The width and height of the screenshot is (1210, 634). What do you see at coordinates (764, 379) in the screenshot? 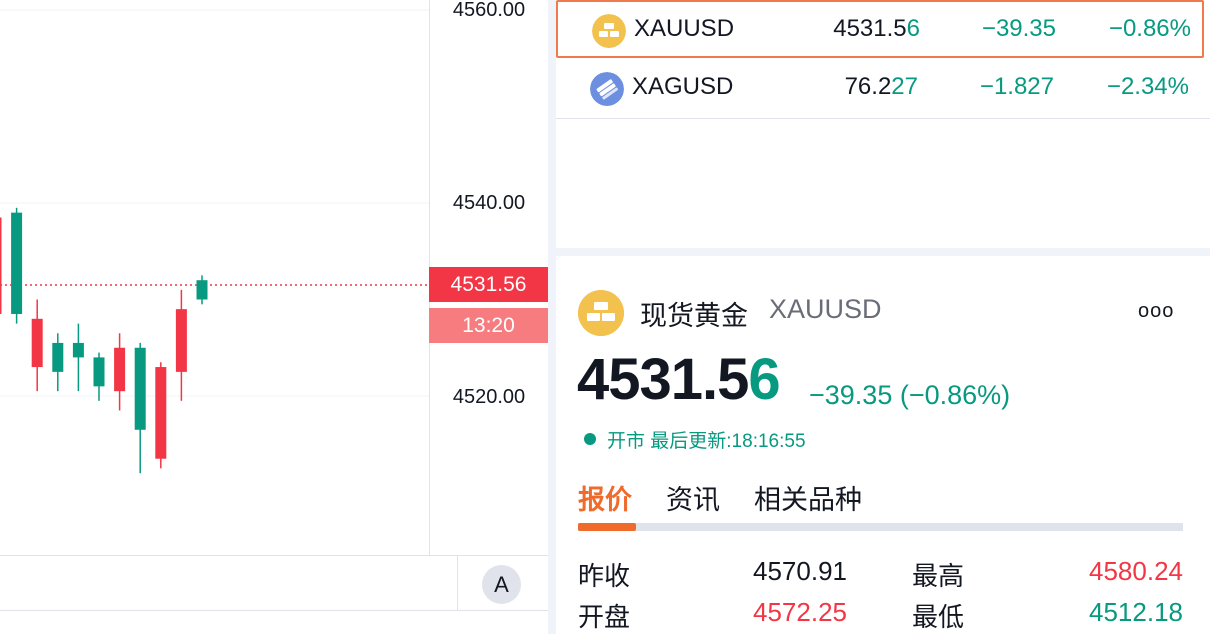
I see `last-price-tail: 6` at bounding box center [764, 379].